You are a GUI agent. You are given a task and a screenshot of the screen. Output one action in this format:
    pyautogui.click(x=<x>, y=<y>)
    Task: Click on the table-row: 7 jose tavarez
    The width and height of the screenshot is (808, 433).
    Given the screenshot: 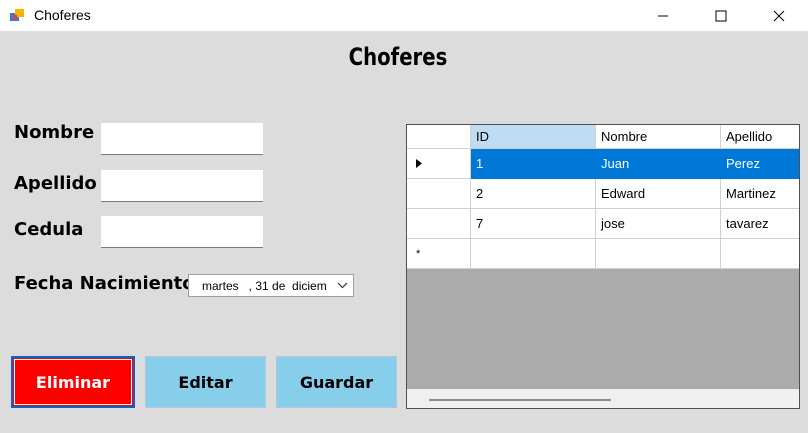 What is the action you would take?
    pyautogui.click(x=603, y=224)
    